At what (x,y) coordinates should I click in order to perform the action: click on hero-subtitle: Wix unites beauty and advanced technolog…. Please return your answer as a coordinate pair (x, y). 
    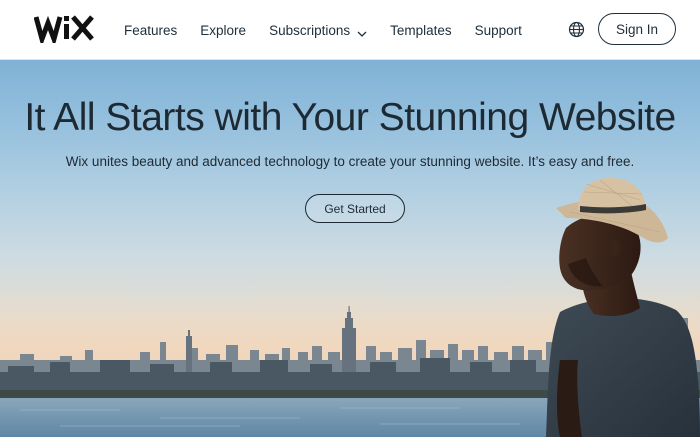
    Looking at the image, I should click on (350, 161).